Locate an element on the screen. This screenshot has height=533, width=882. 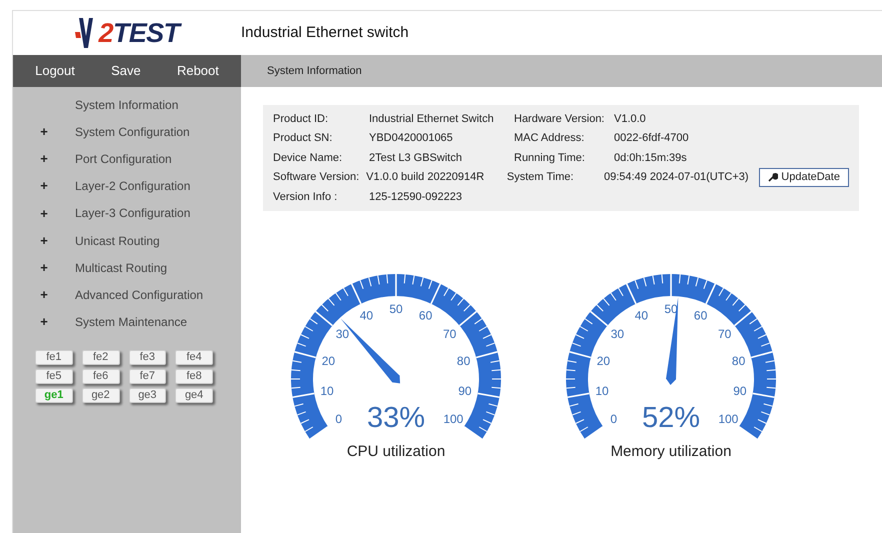
sidebar-item: System Configuration is located at coordinates (132, 131).